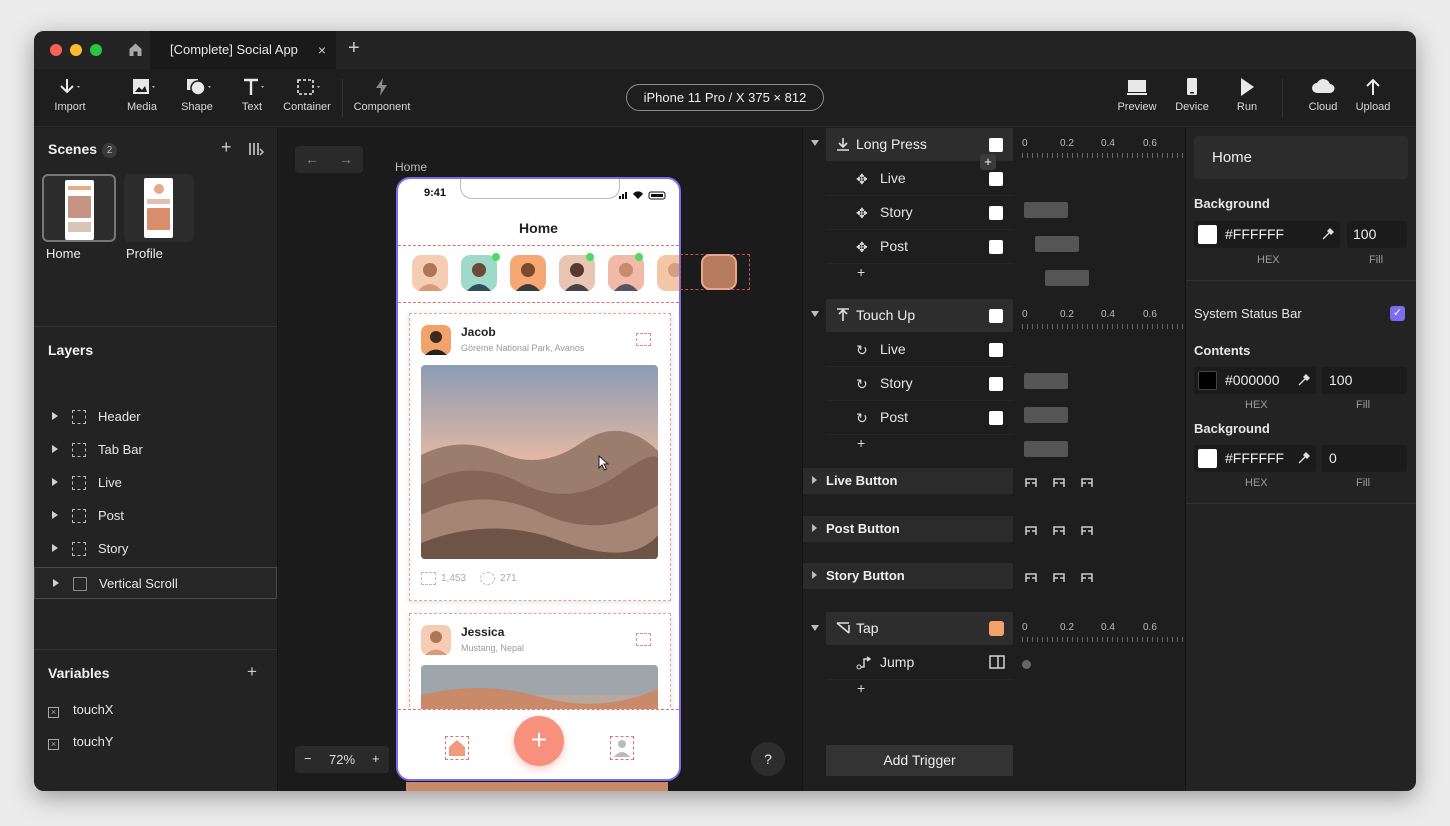 The image size is (1450, 826). I want to click on layer-post: Post, so click(155, 516).